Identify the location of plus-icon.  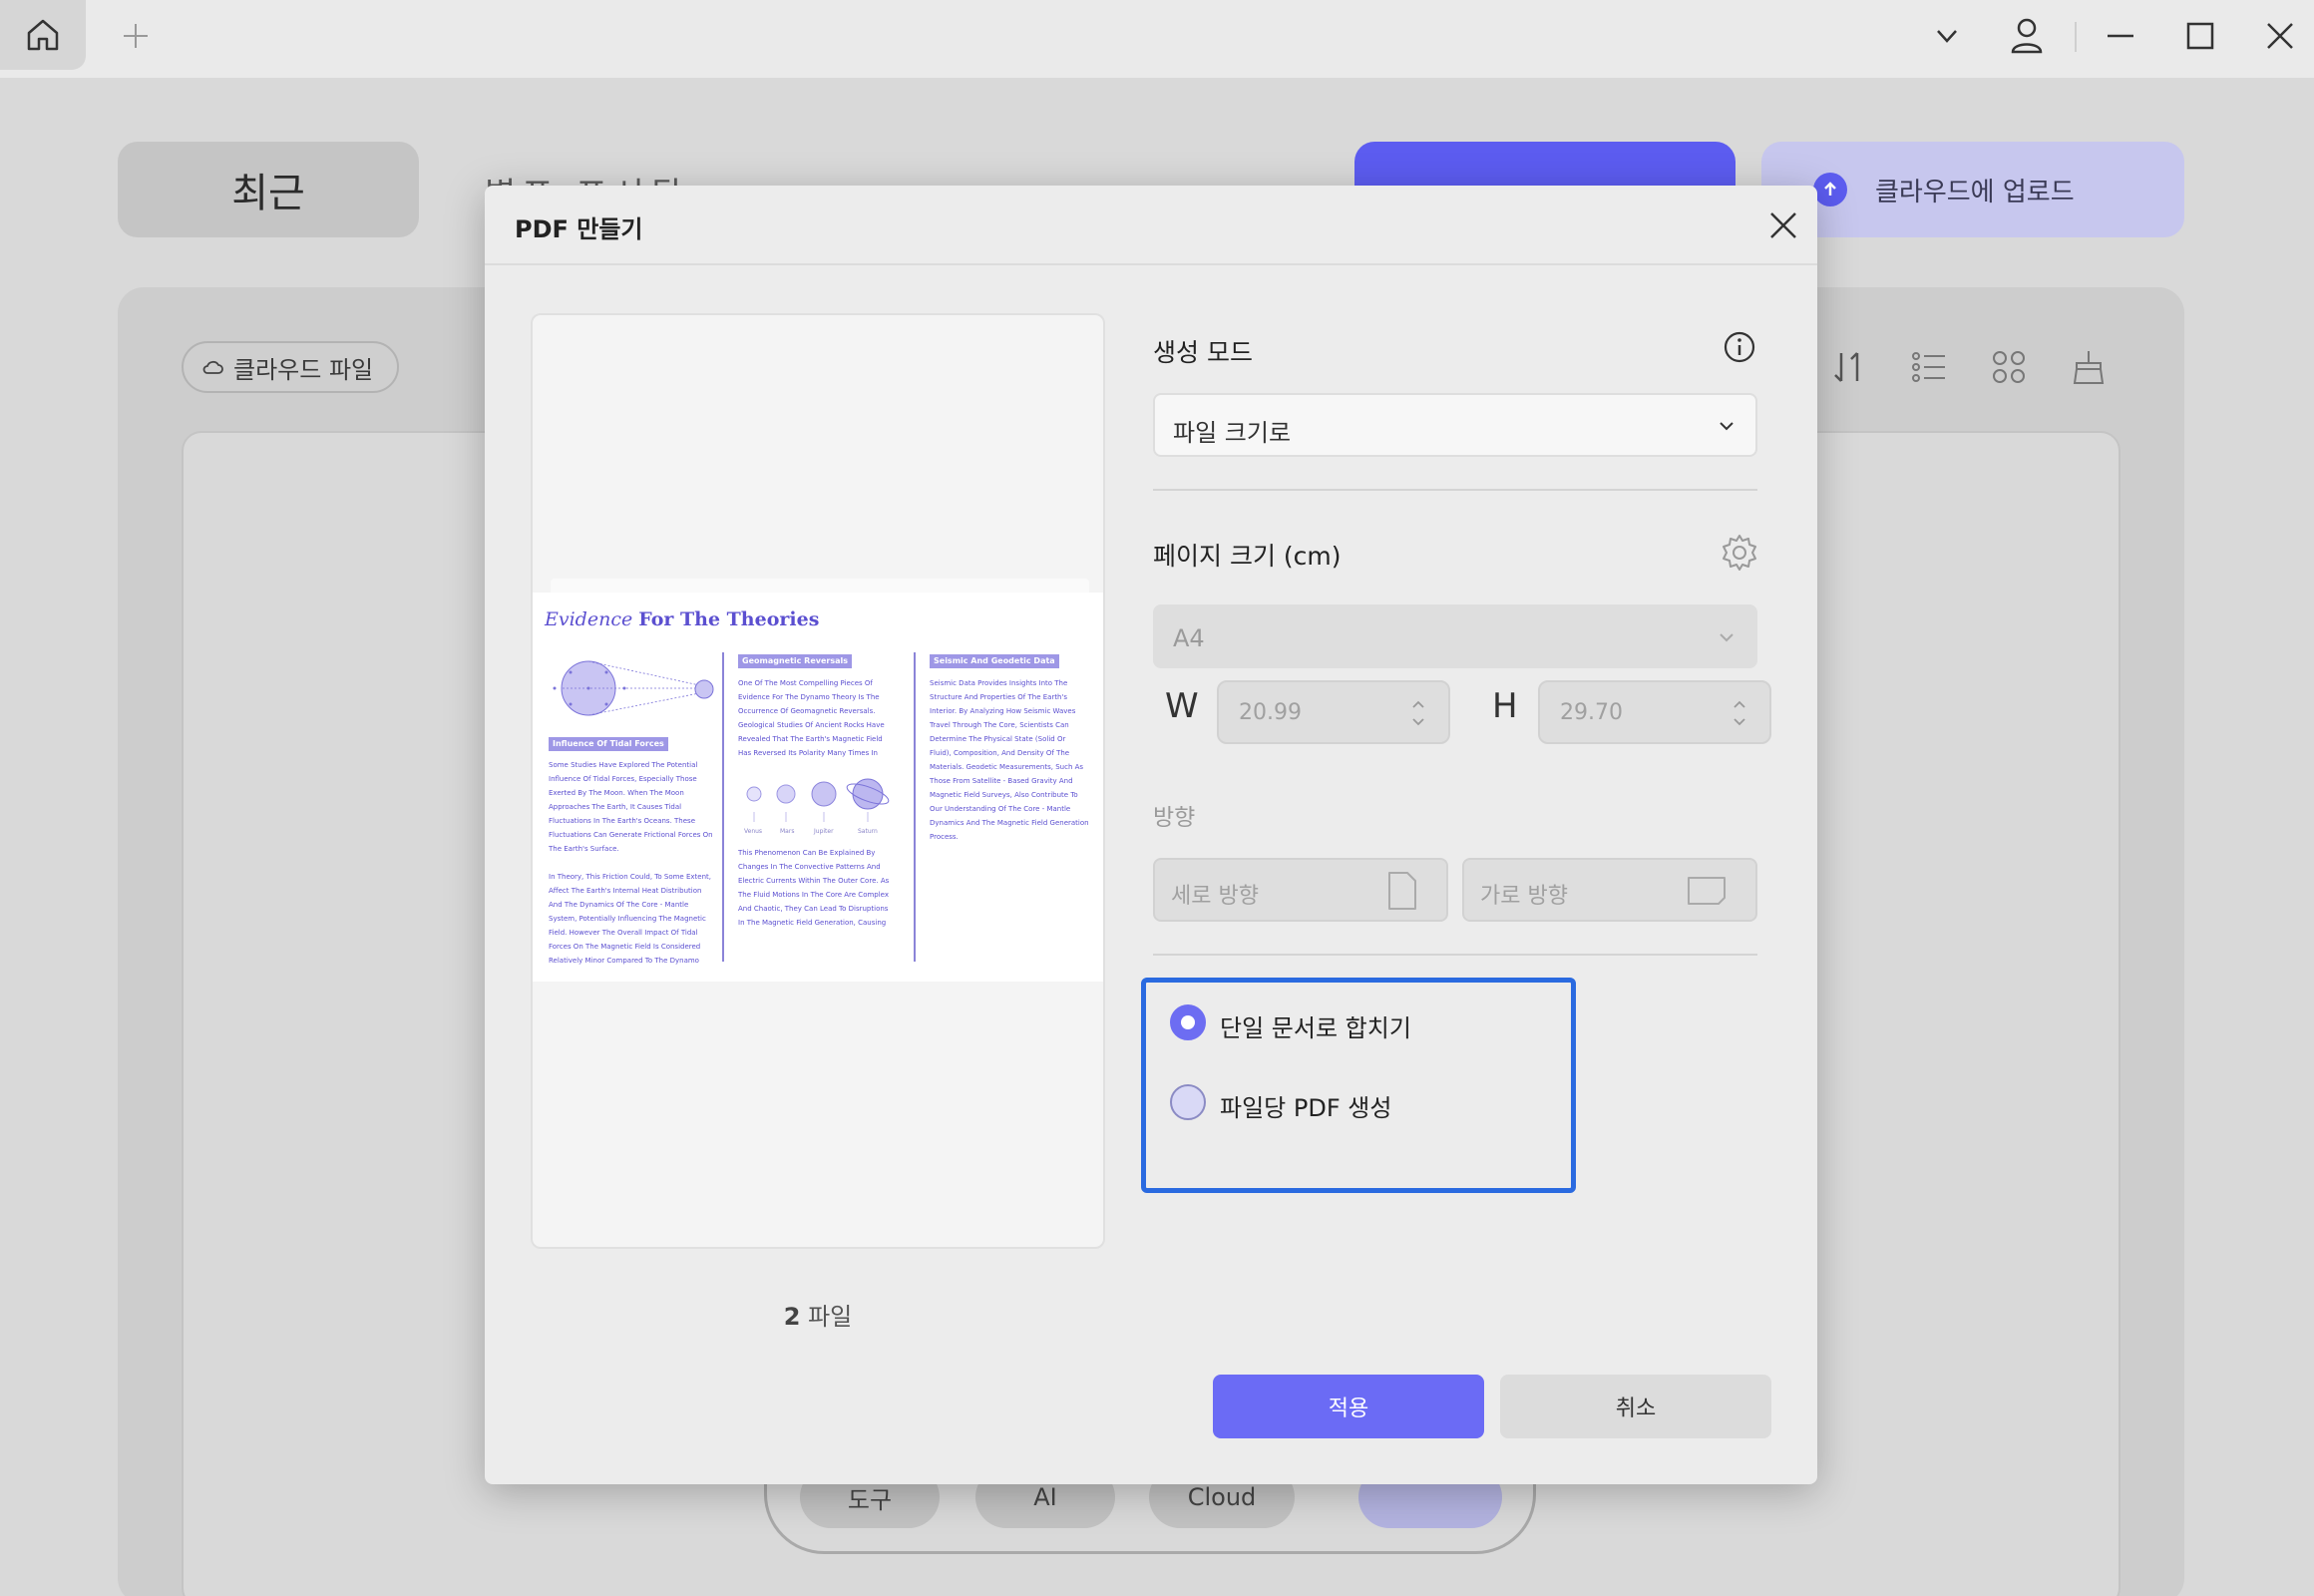
(136, 36).